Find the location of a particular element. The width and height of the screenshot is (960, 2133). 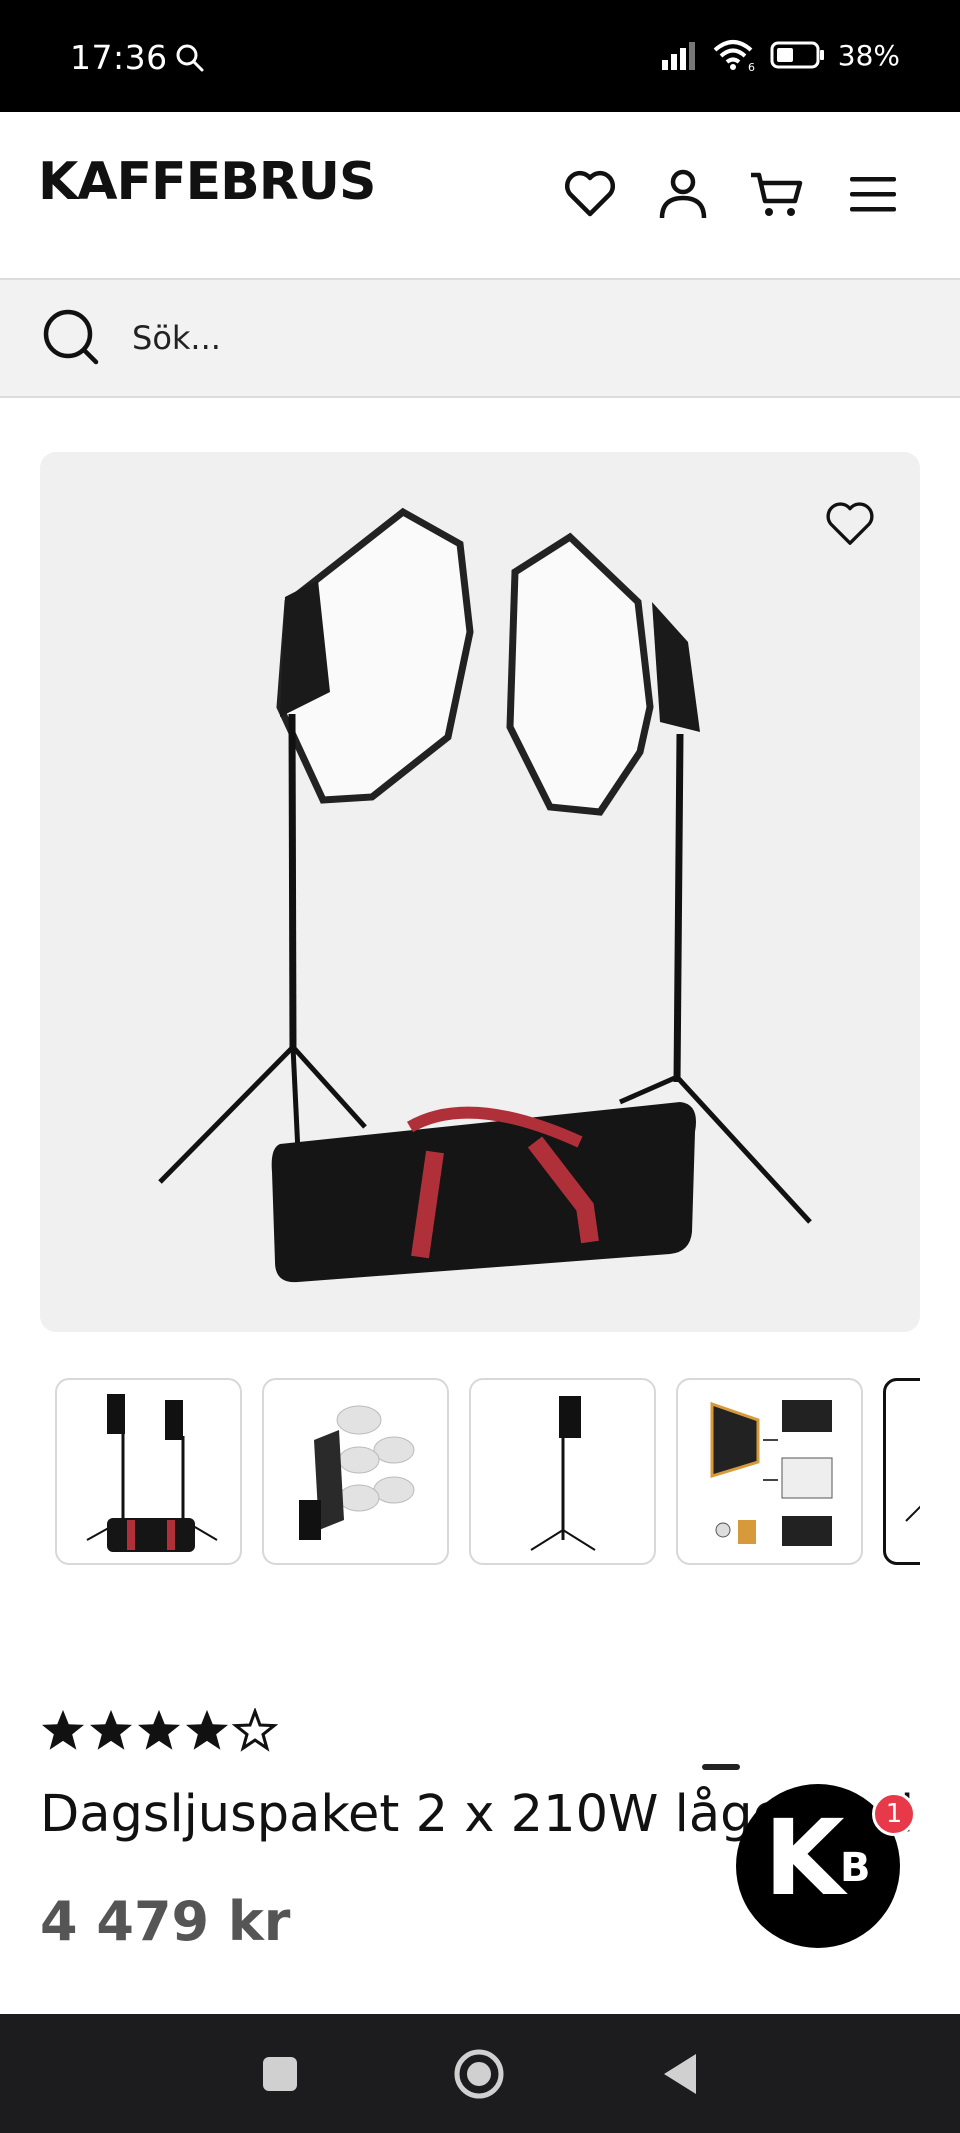

site-header: KAFFEBRUS is located at coordinates (480, 195).